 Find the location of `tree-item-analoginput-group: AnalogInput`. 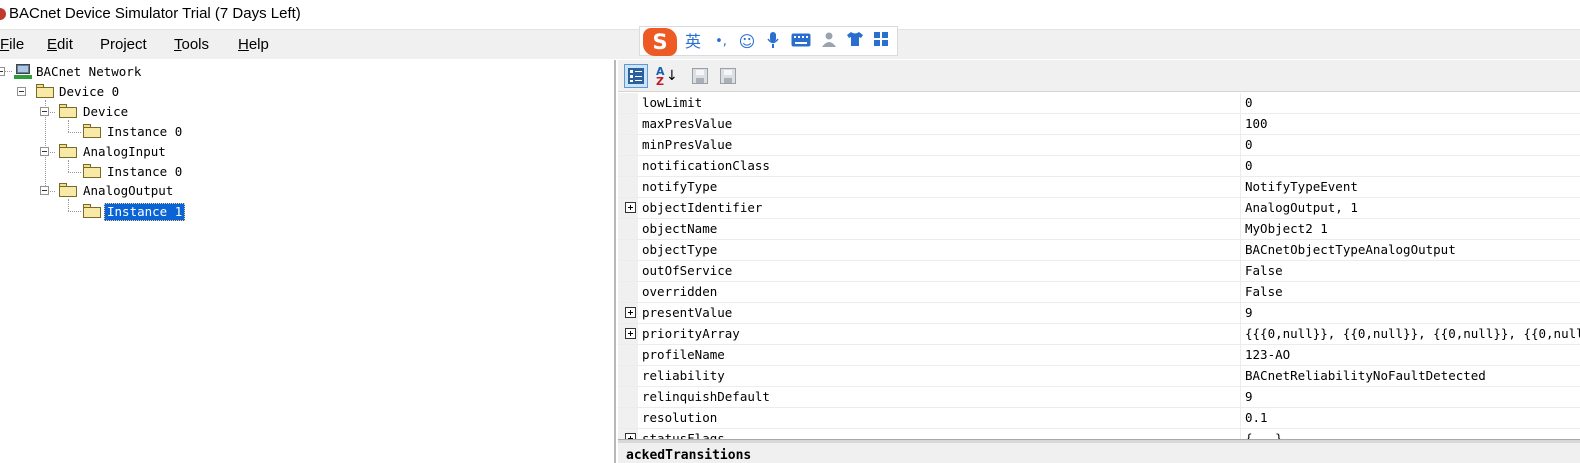

tree-item-analoginput-group: AnalogInput is located at coordinates (124, 152).